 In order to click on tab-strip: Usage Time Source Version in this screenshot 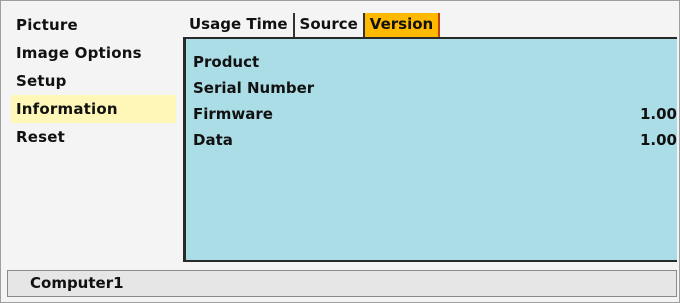, I will do `click(312, 24)`.